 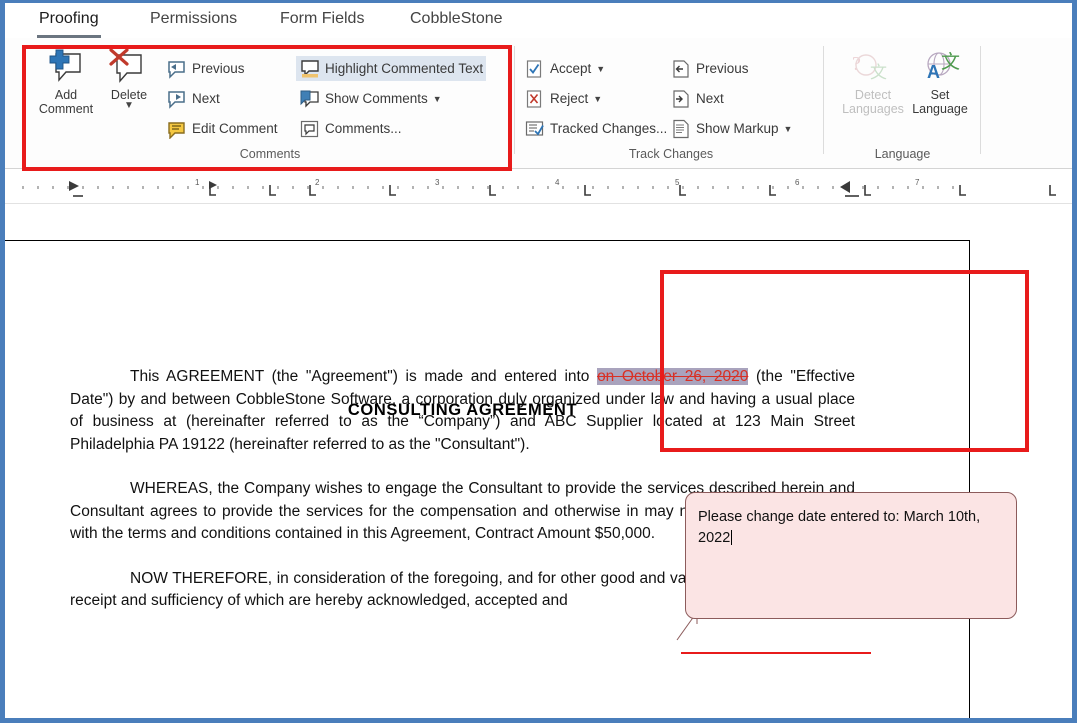 I want to click on previous-comment-label: Previous, so click(x=218, y=68).